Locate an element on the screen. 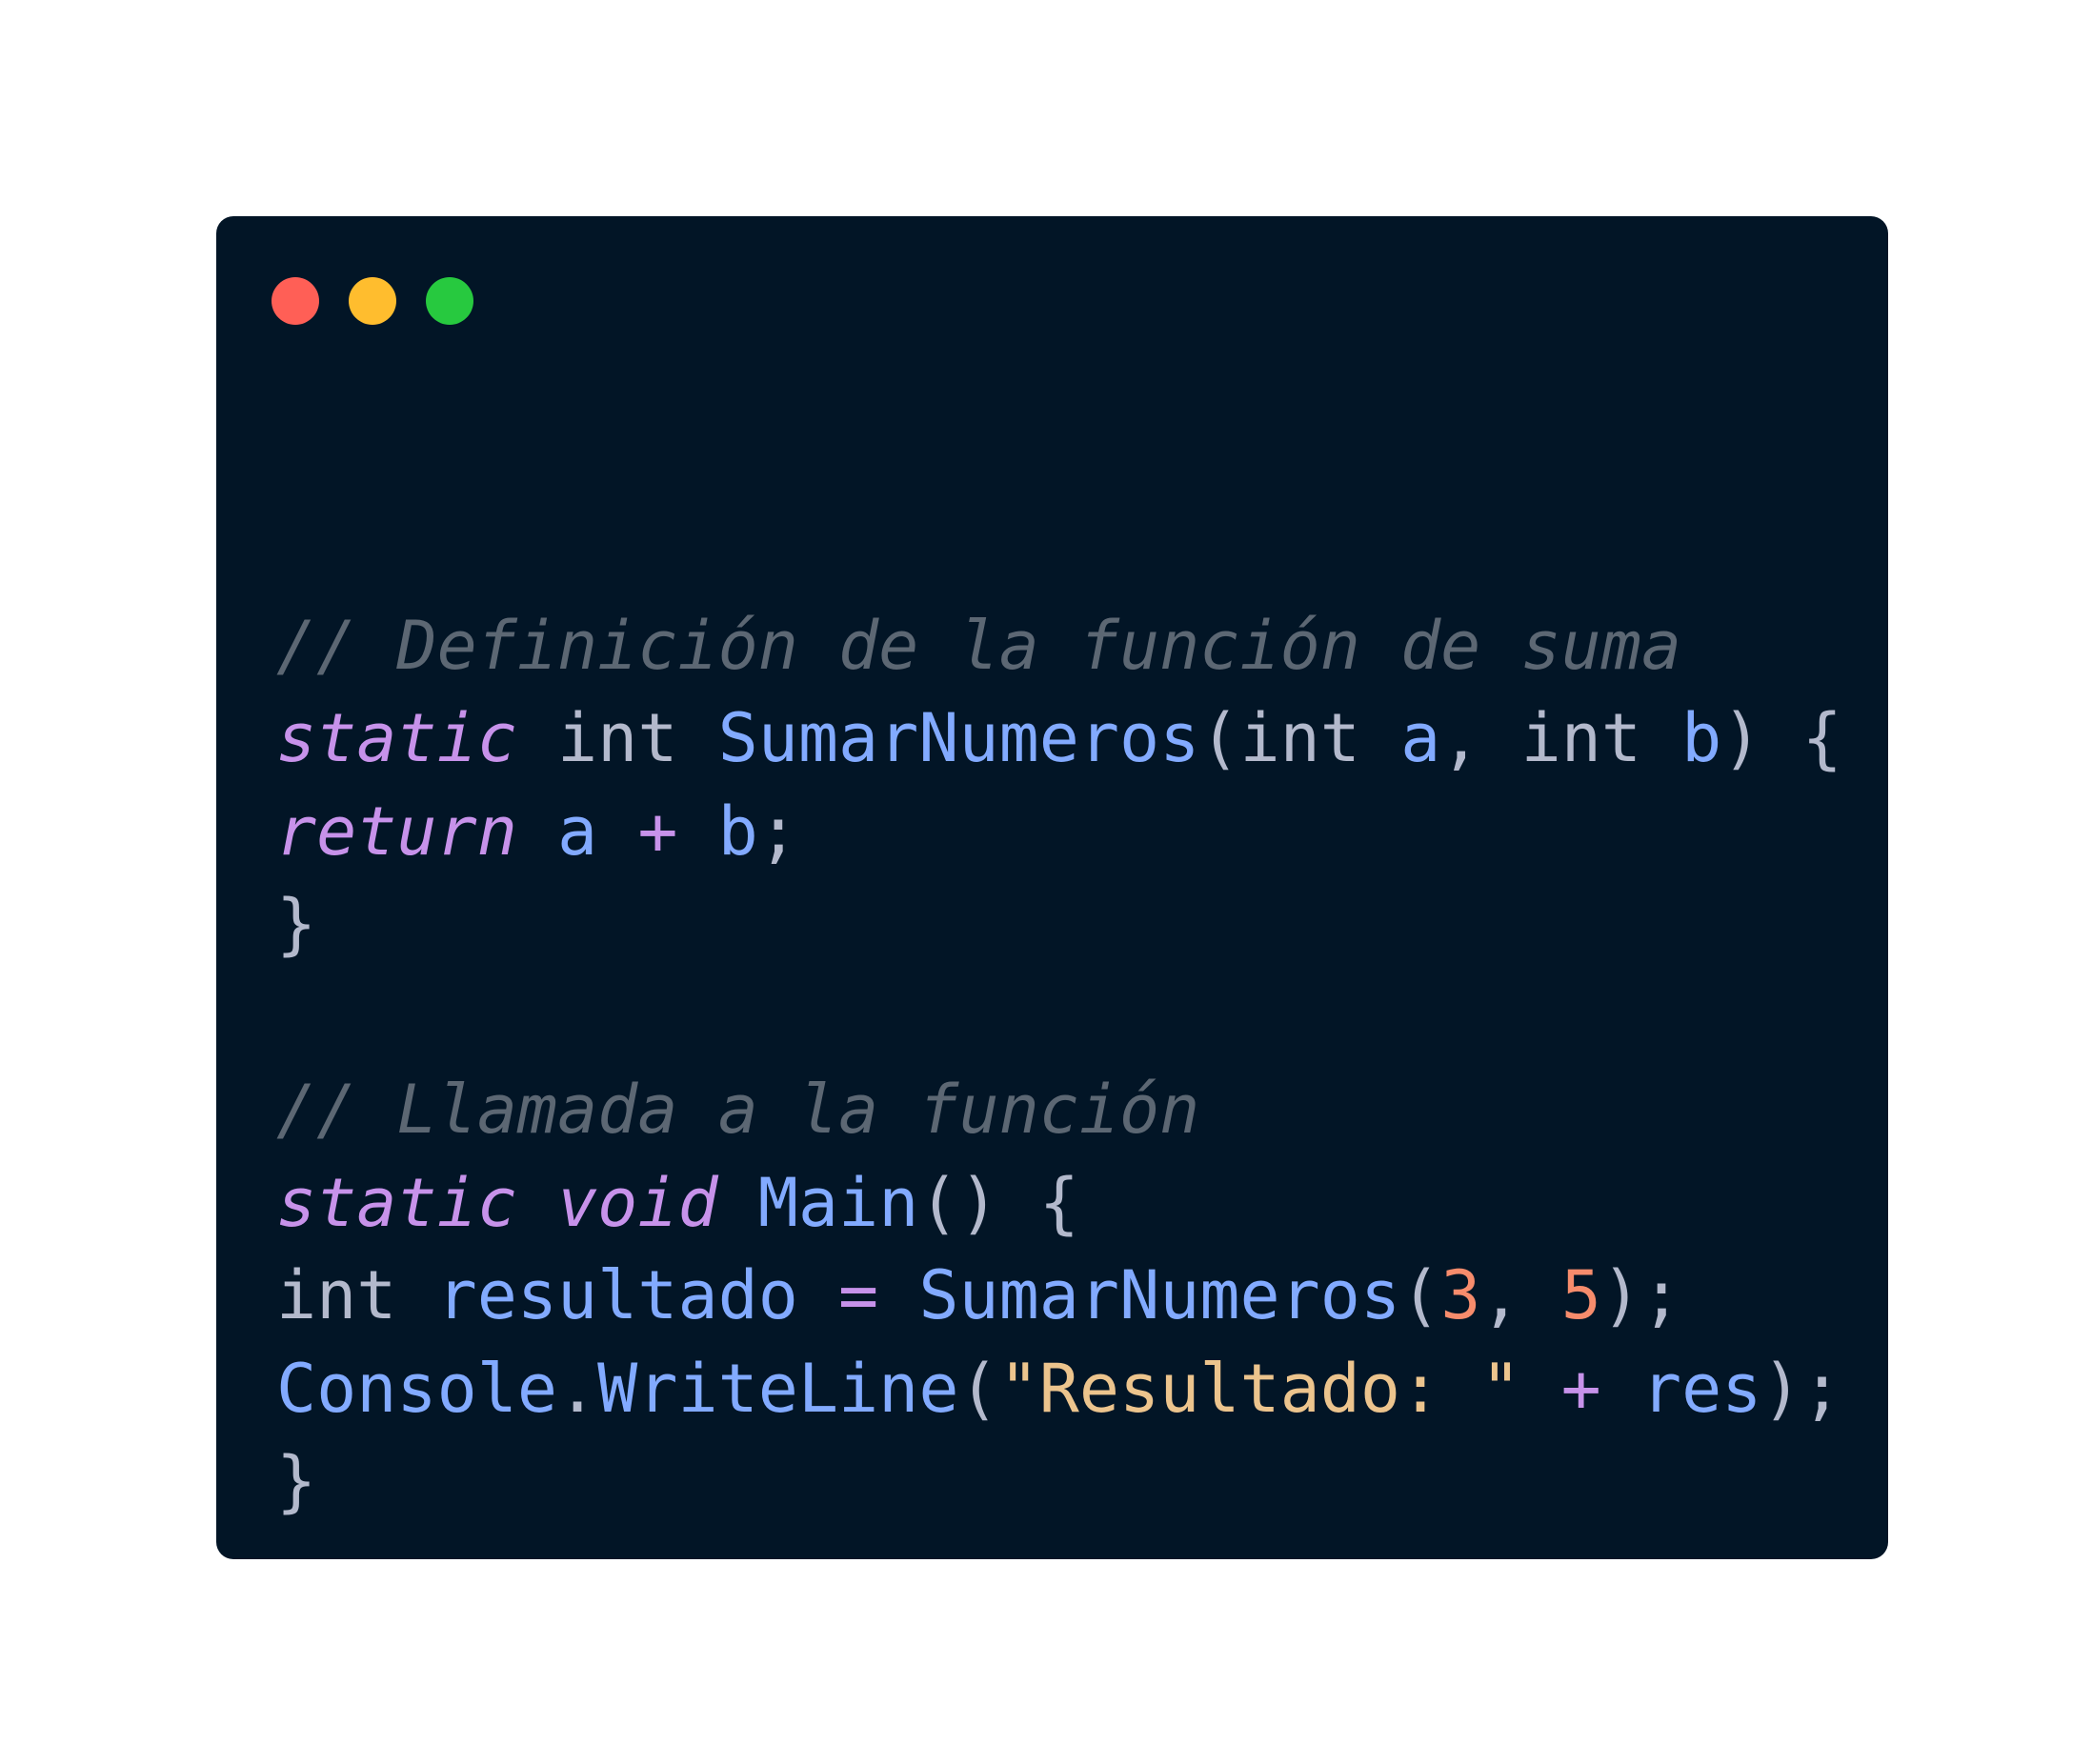 The height and width of the screenshot is (1764, 2092). code-token-function: Main is located at coordinates (838, 1202).